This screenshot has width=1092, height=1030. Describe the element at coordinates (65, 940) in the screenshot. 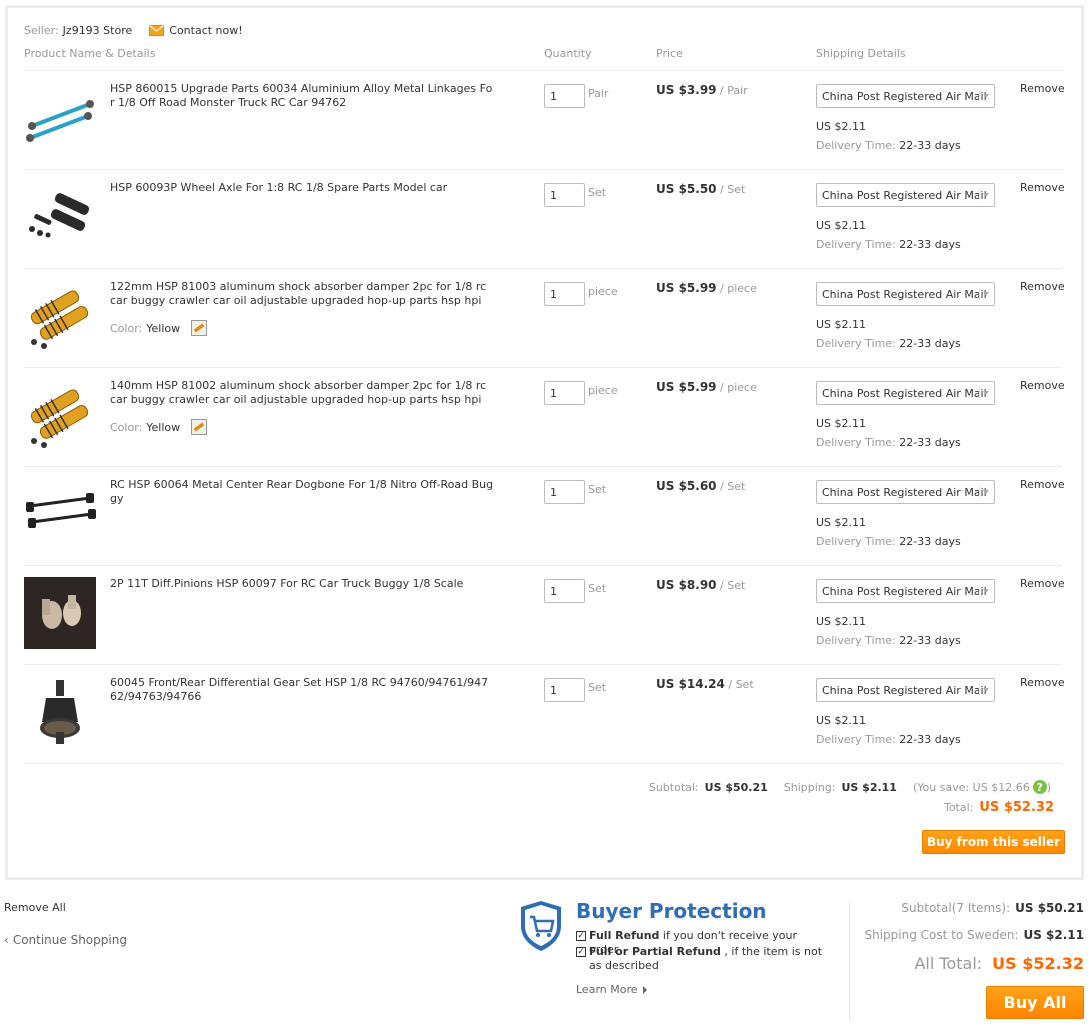

I see `continue-shopping-link: ‹ Continue Shopping` at that location.